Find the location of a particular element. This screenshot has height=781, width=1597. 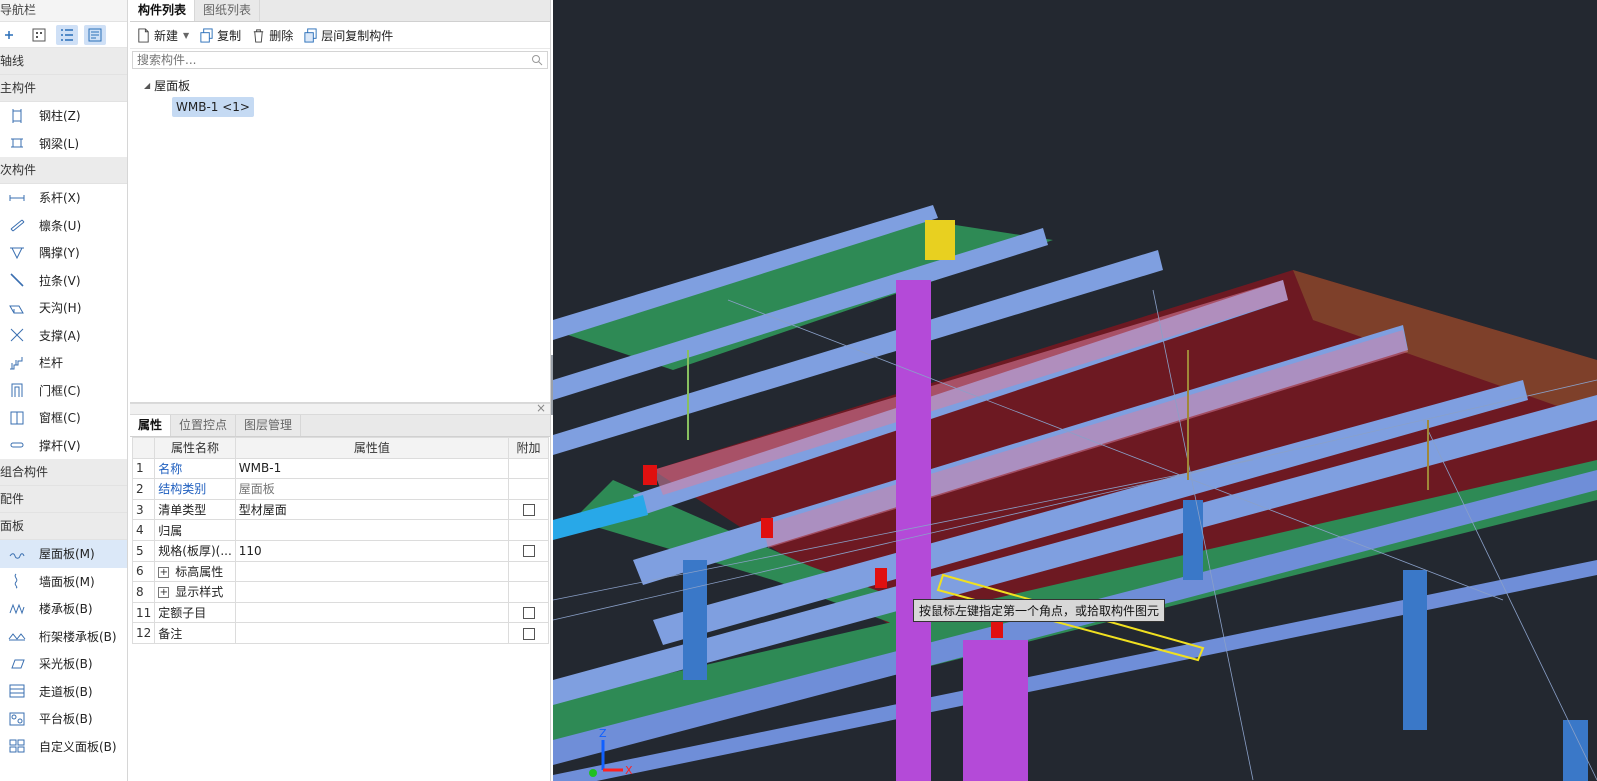

railing-icon is located at coordinates (17, 363).